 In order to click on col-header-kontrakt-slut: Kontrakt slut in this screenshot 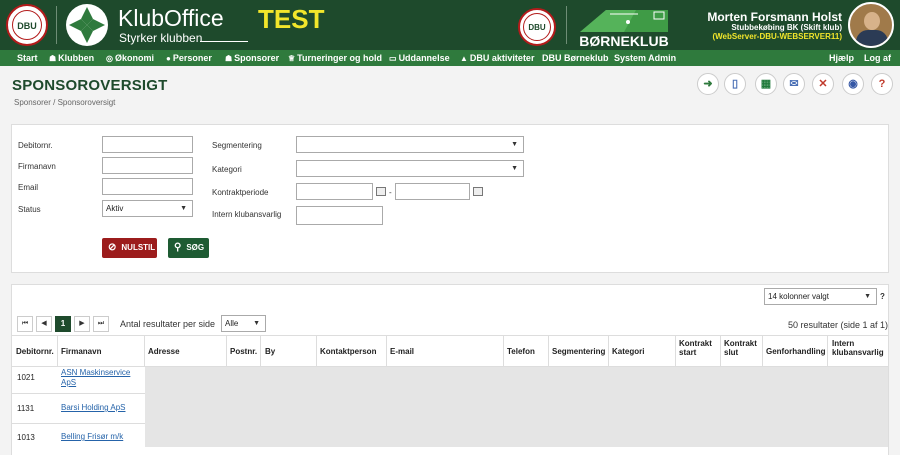, I will do `click(742, 348)`.